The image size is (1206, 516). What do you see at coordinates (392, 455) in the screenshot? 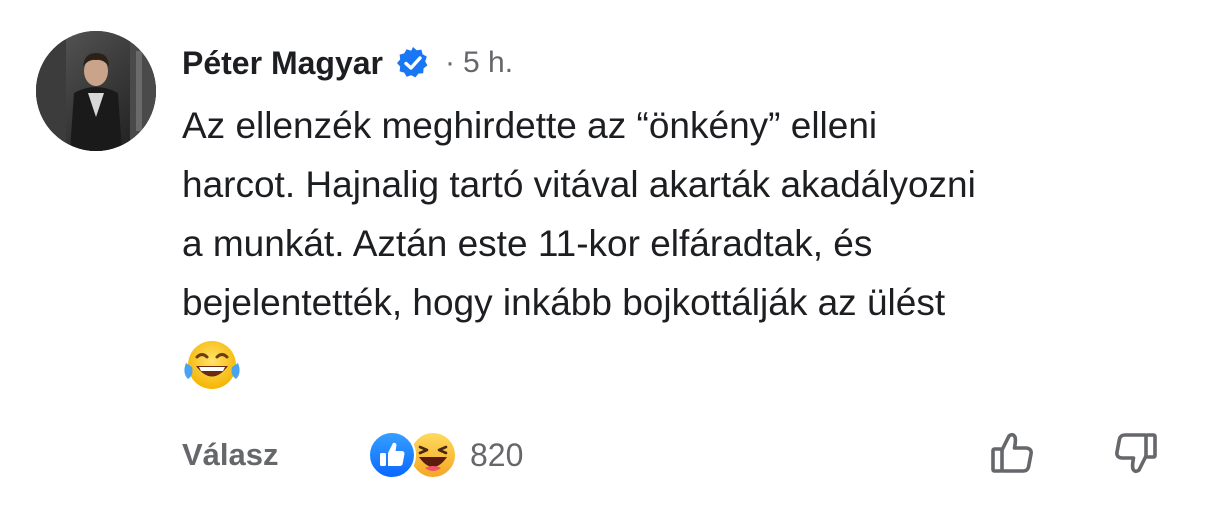
I see `like-icon` at bounding box center [392, 455].